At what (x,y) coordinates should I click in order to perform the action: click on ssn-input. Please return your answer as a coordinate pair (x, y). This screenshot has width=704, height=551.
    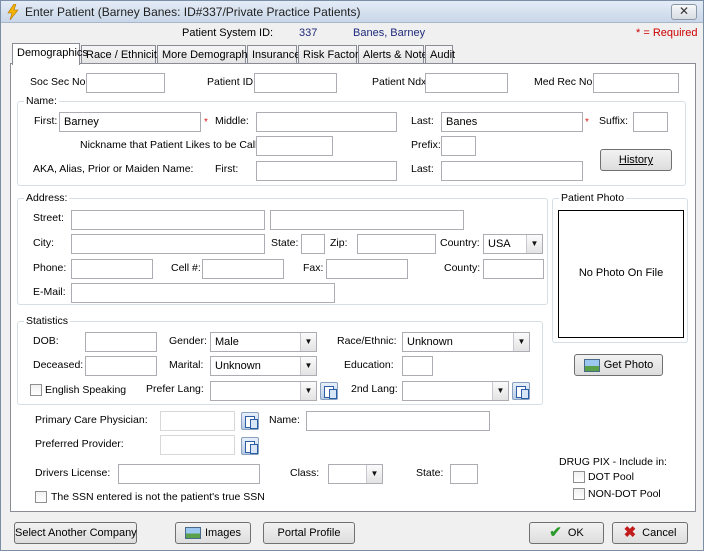
    Looking at the image, I should click on (125, 83).